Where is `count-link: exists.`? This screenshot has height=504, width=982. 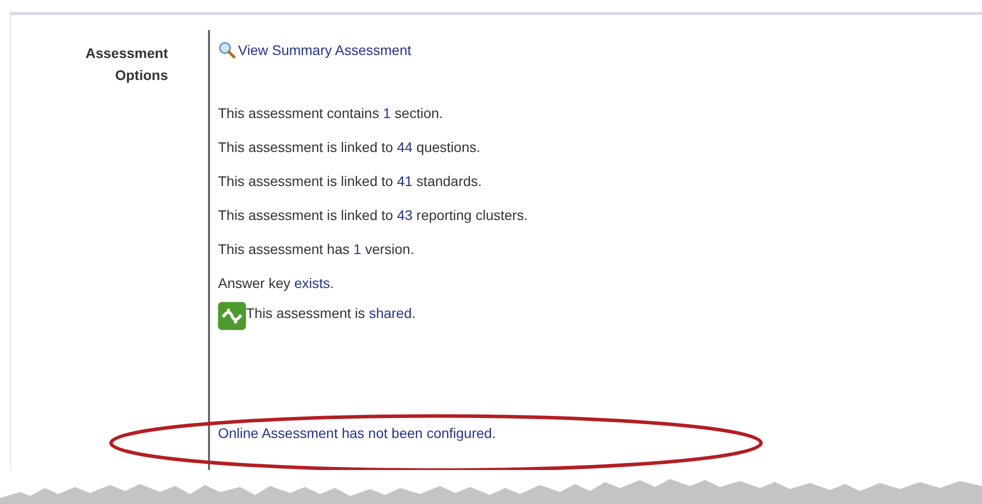 count-link: exists. is located at coordinates (314, 282).